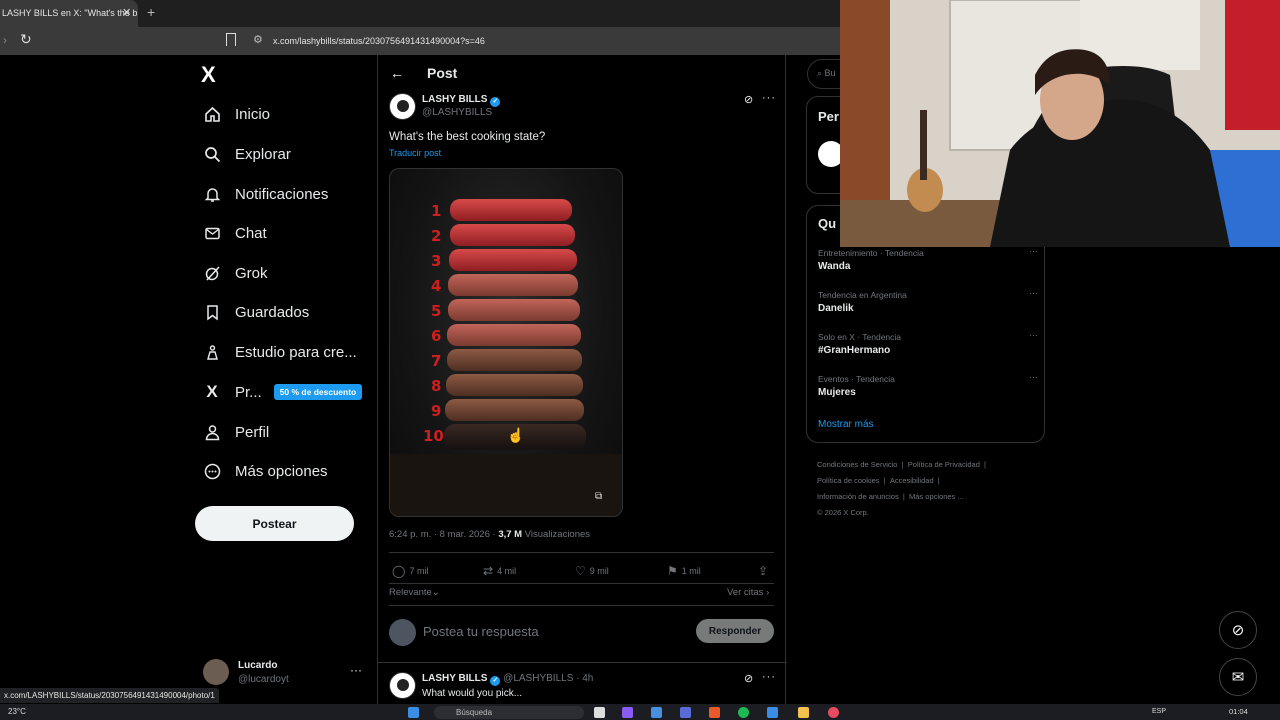  I want to click on views-label: Visualizaciones, so click(557, 534).